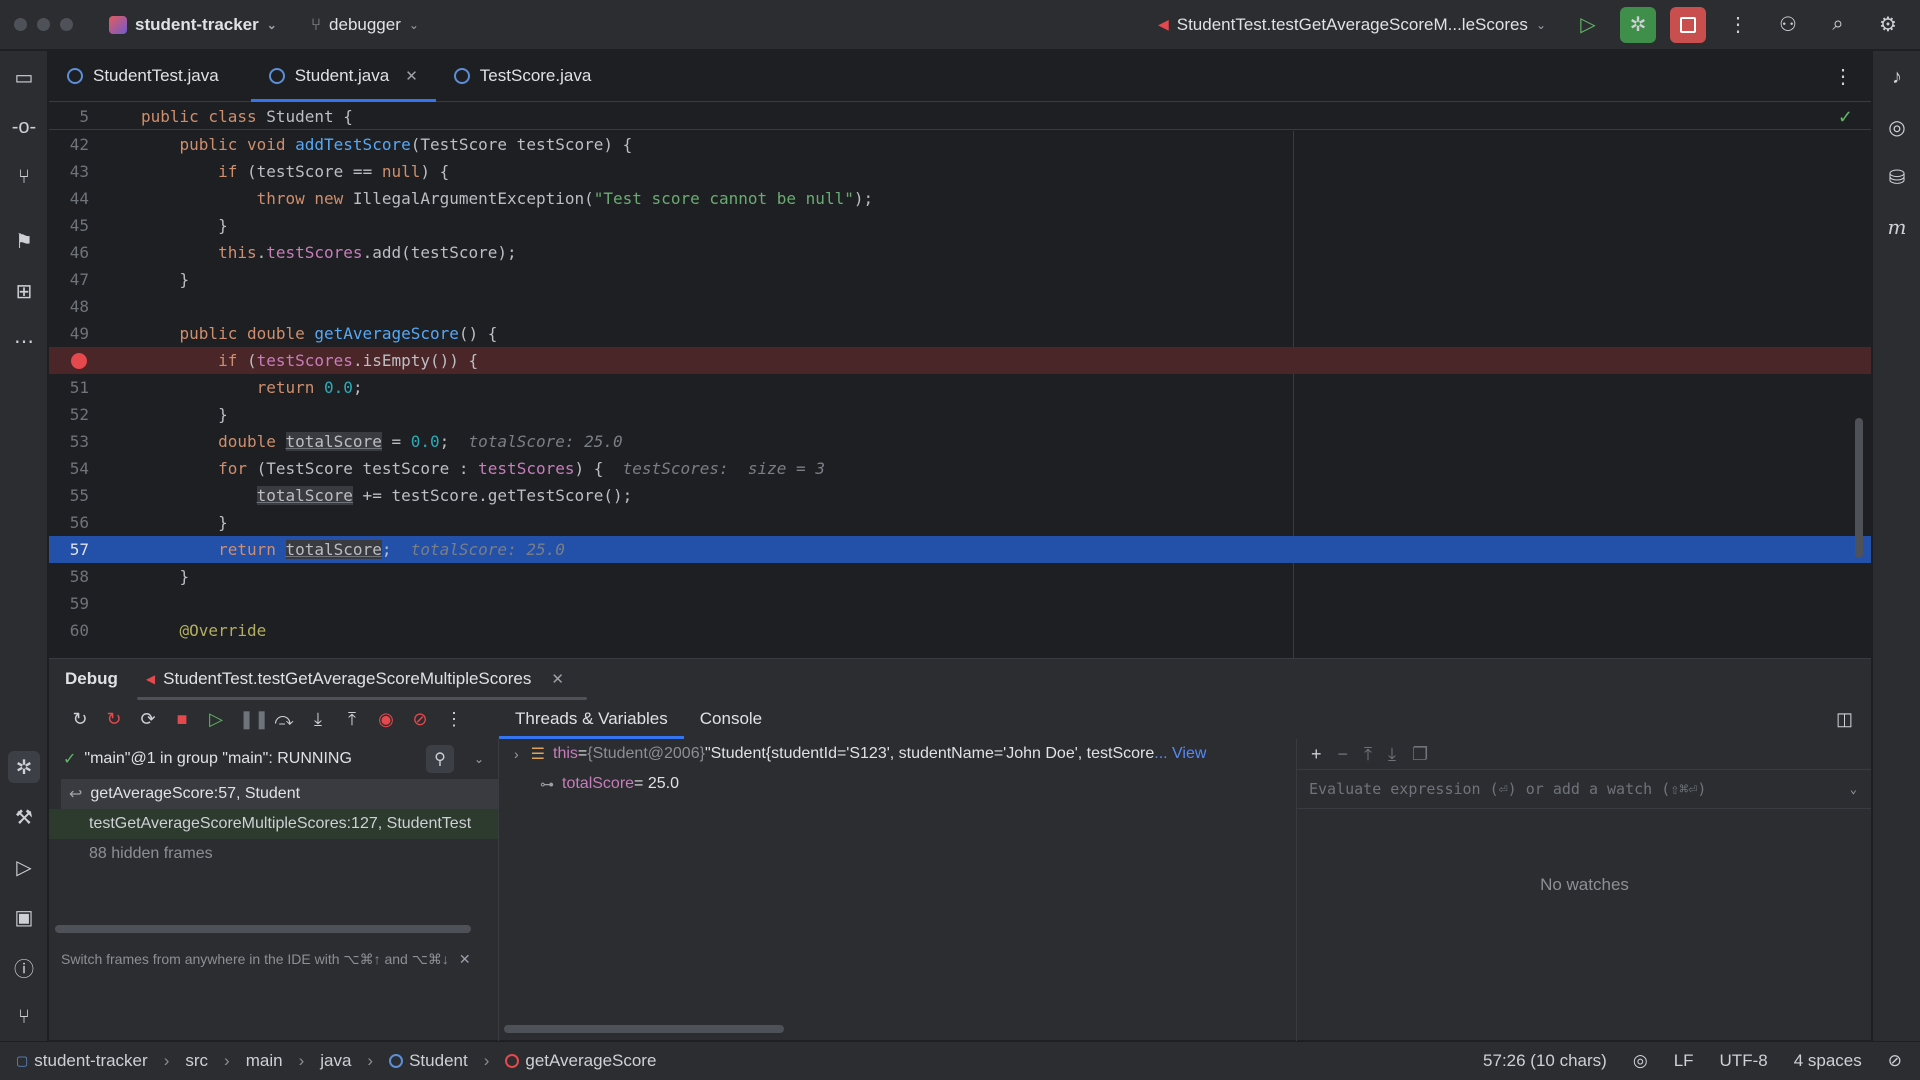  What do you see at coordinates (516, 754) in the screenshot?
I see `chevron-right-icon: ›` at bounding box center [516, 754].